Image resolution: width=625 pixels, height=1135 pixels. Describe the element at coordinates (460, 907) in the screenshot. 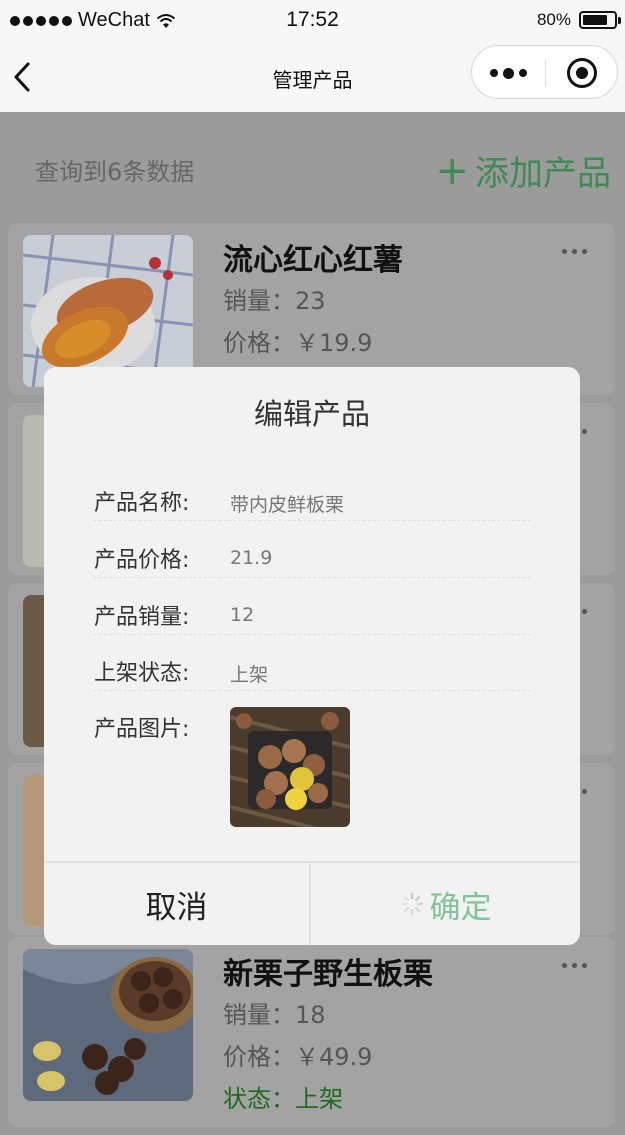

I see `confirm-label: 确定` at that location.